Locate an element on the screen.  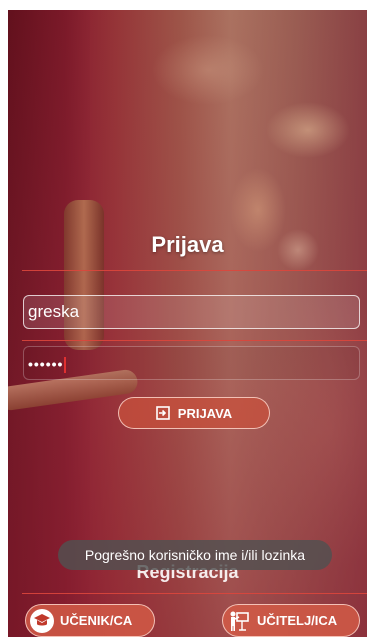
password-input: •••••• is located at coordinates (191, 363).